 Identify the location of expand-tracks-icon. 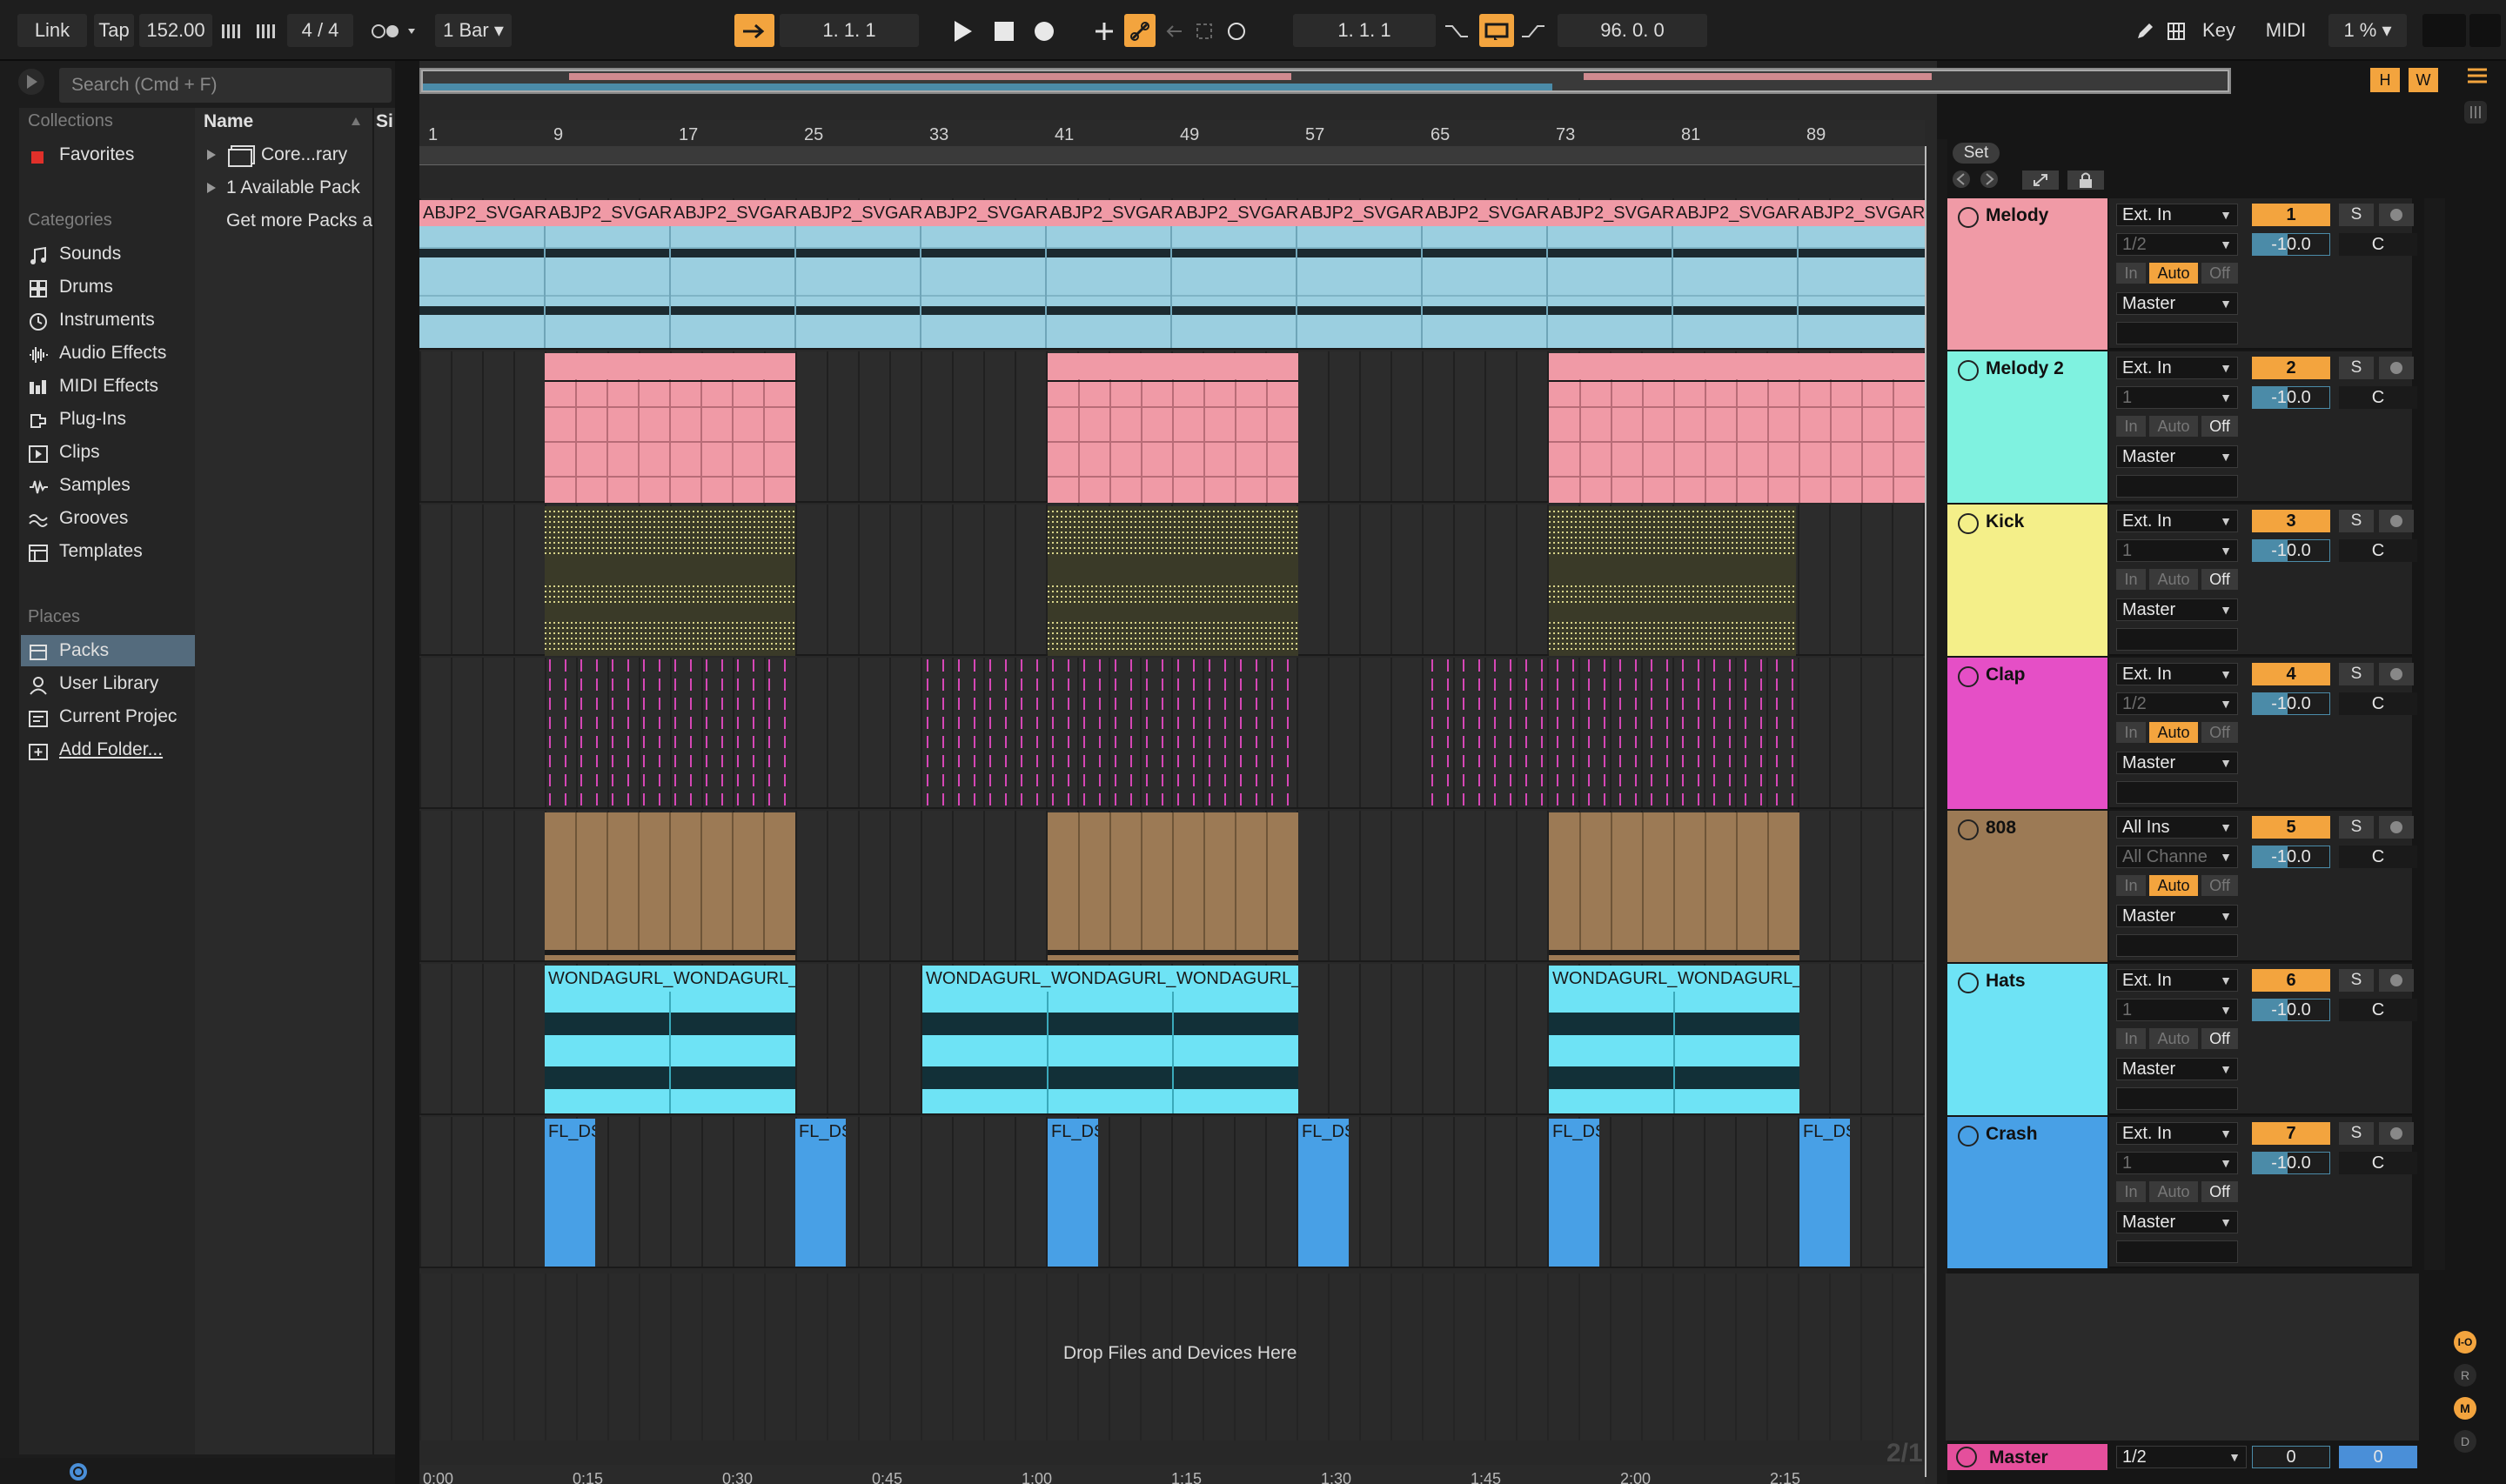
(2040, 180).